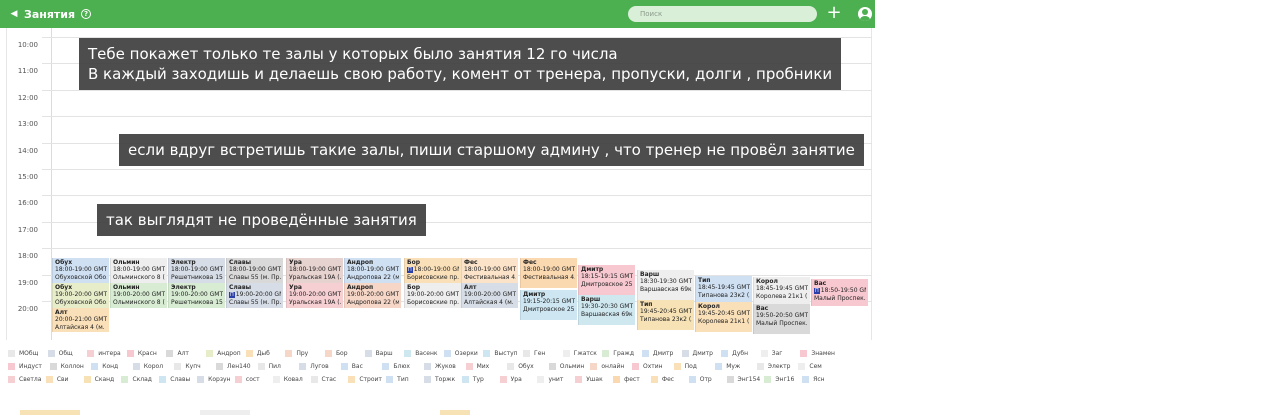 The width and height of the screenshot is (1280, 415). Describe the element at coordinates (187, 366) in the screenshot. I see `legend-item: Купч` at that location.